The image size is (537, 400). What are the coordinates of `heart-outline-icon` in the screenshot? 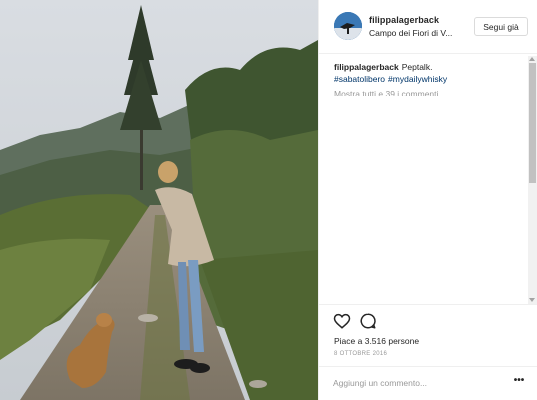 It's located at (342, 321).